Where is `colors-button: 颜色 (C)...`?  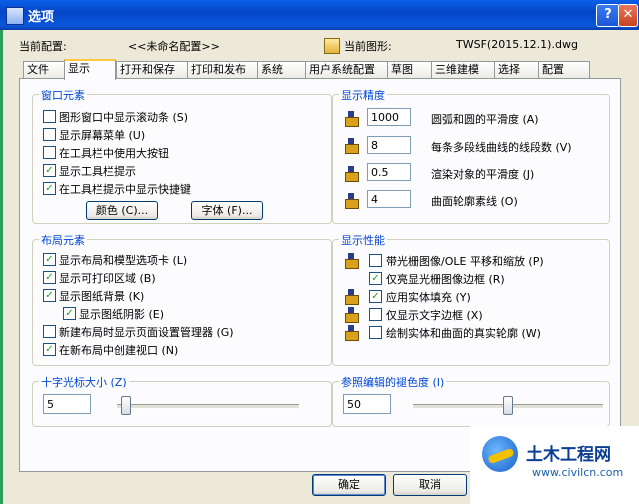
colors-button: 颜色 (C)... is located at coordinates (122, 210).